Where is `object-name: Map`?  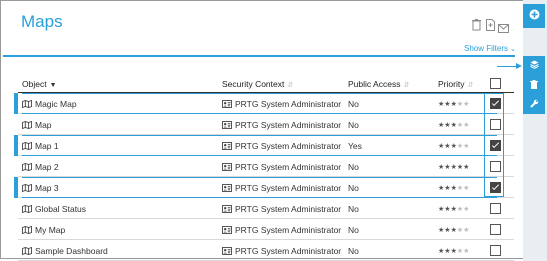 object-name: Map is located at coordinates (43, 125).